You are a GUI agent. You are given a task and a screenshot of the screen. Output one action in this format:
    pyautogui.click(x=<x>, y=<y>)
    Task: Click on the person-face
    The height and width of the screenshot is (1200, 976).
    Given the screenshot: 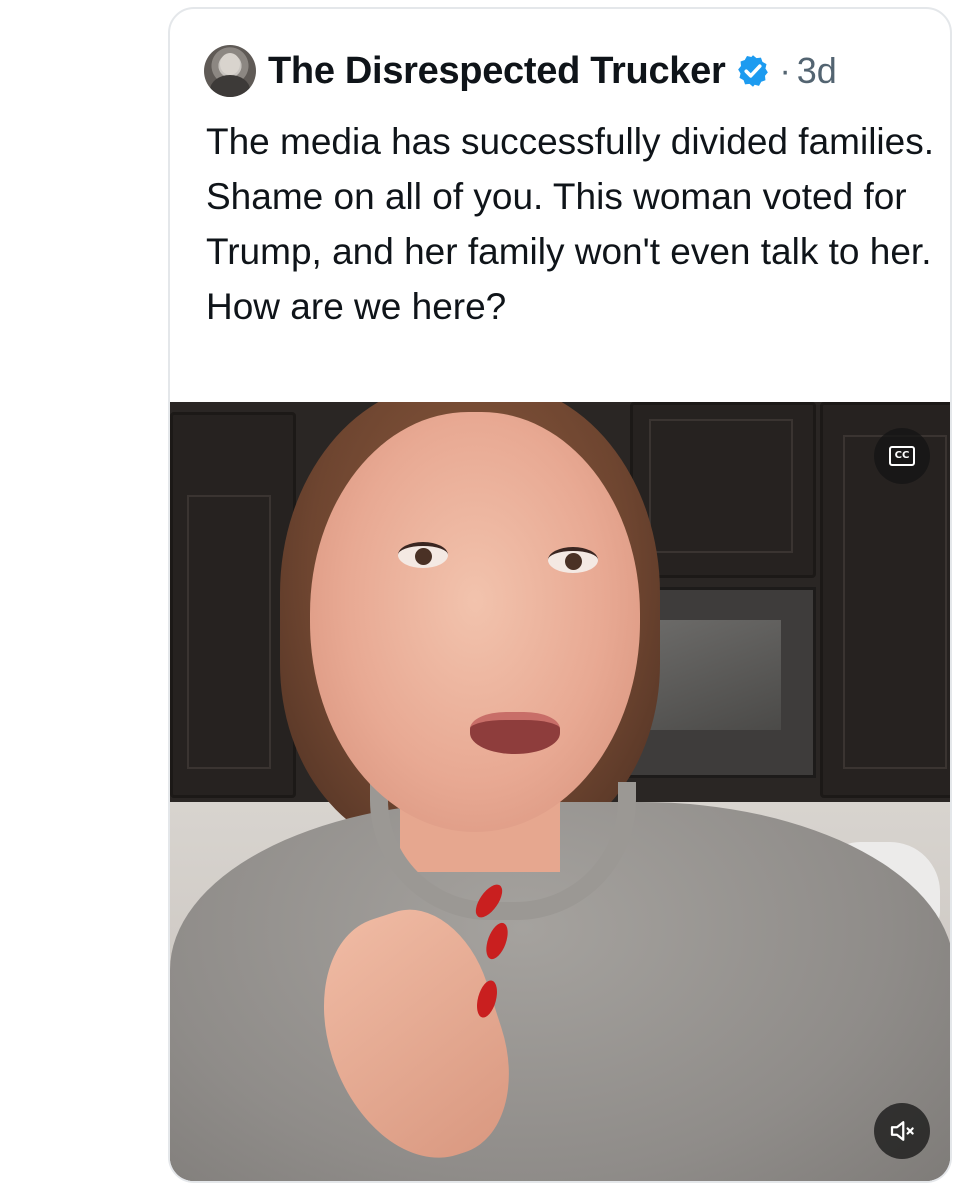 What is the action you would take?
    pyautogui.click(x=475, y=622)
    